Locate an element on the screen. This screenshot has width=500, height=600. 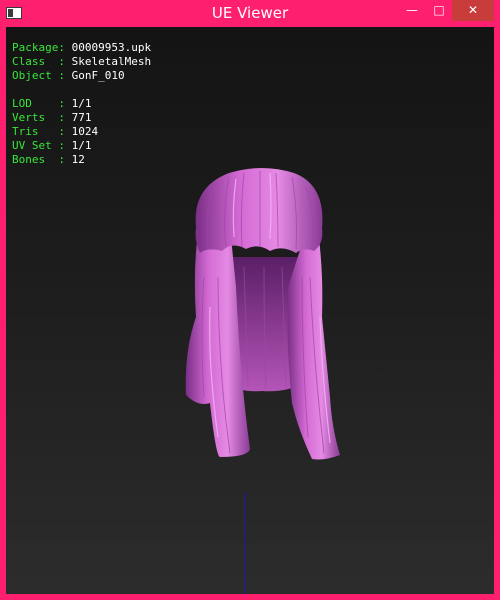
class-value: SkeletalMesh is located at coordinates (111, 61).